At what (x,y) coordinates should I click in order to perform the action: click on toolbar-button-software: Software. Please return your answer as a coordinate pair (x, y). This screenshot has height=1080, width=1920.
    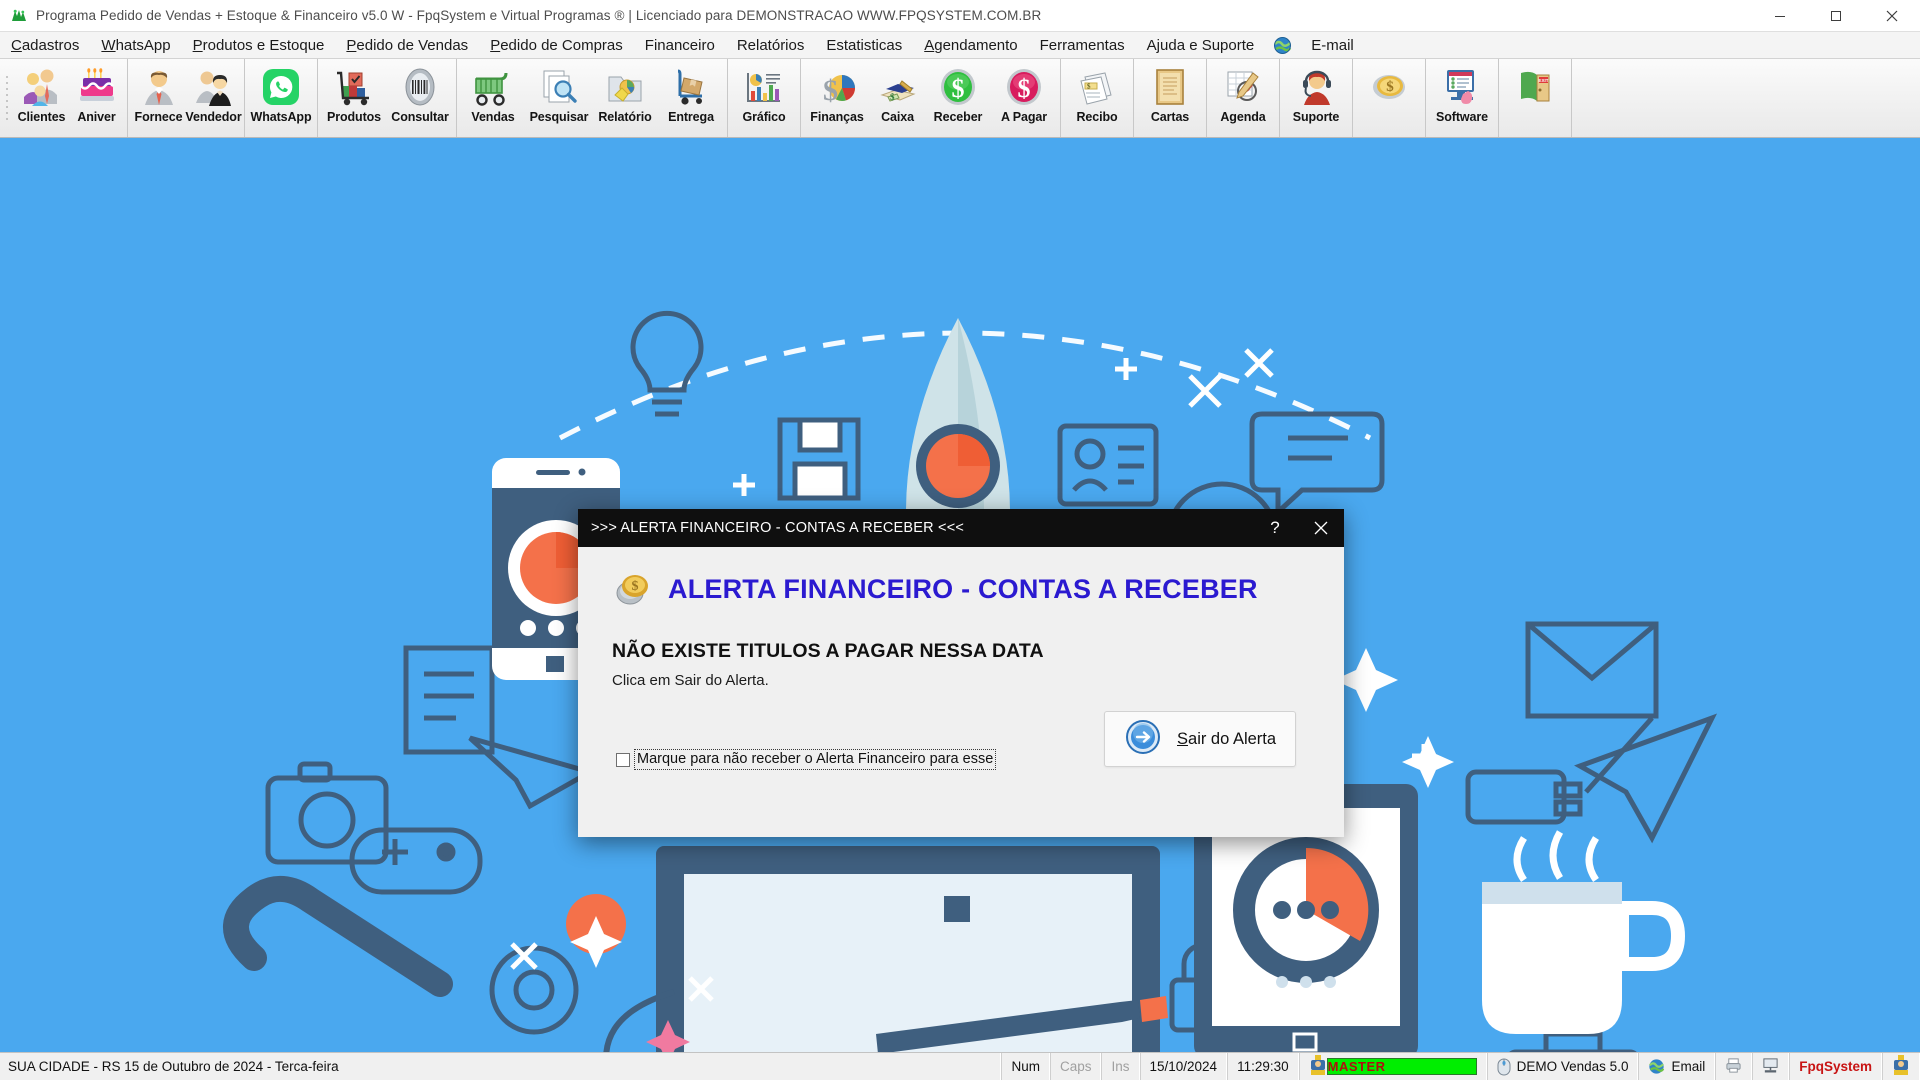
    Looking at the image, I should click on (1462, 98).